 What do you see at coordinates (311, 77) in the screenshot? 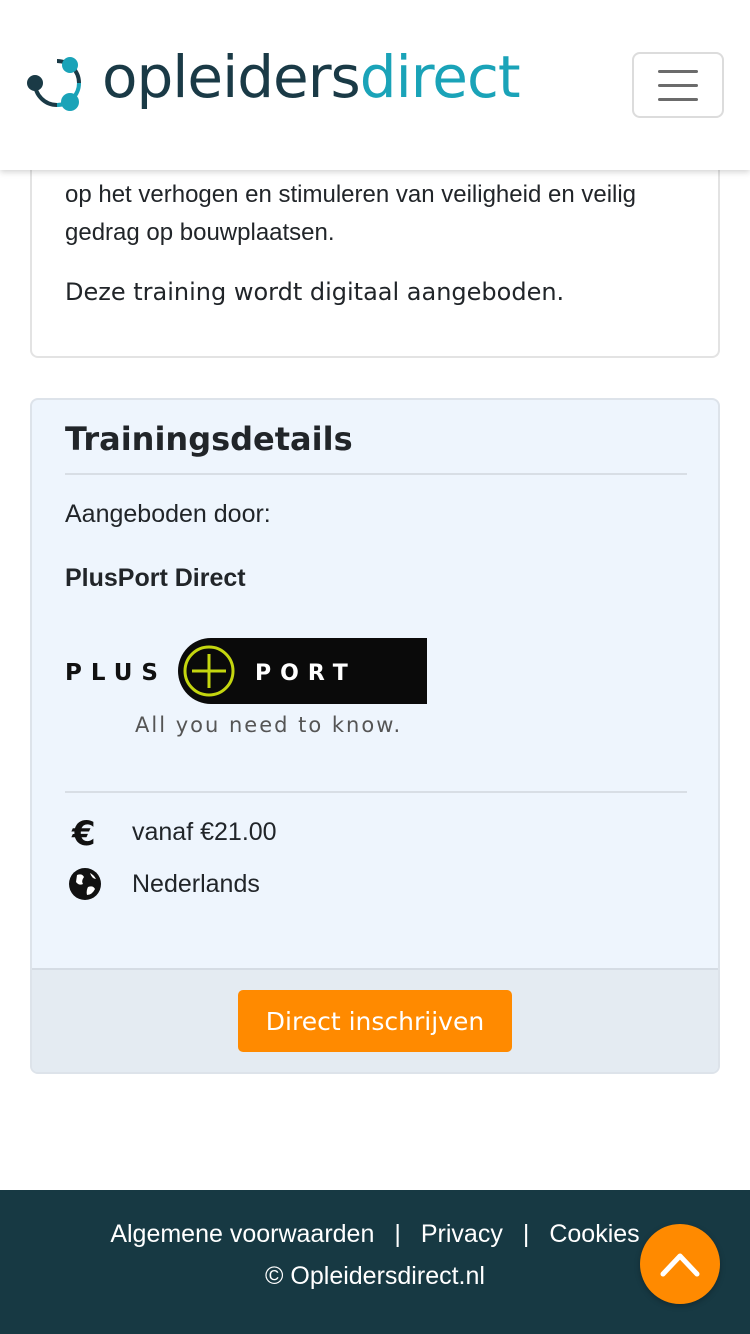
I see `logo-wordmark: opleidersdirect` at bounding box center [311, 77].